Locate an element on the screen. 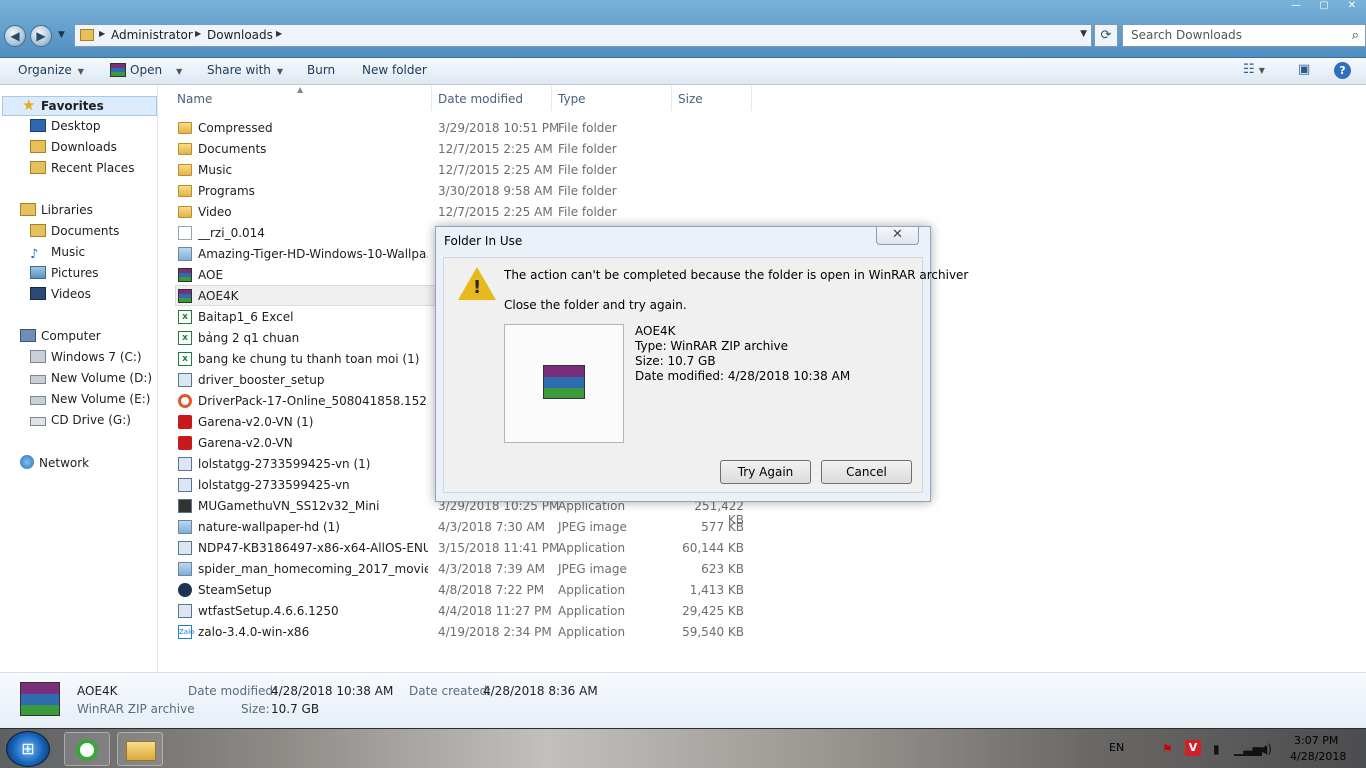  folder-icon is located at coordinates (141, 751).